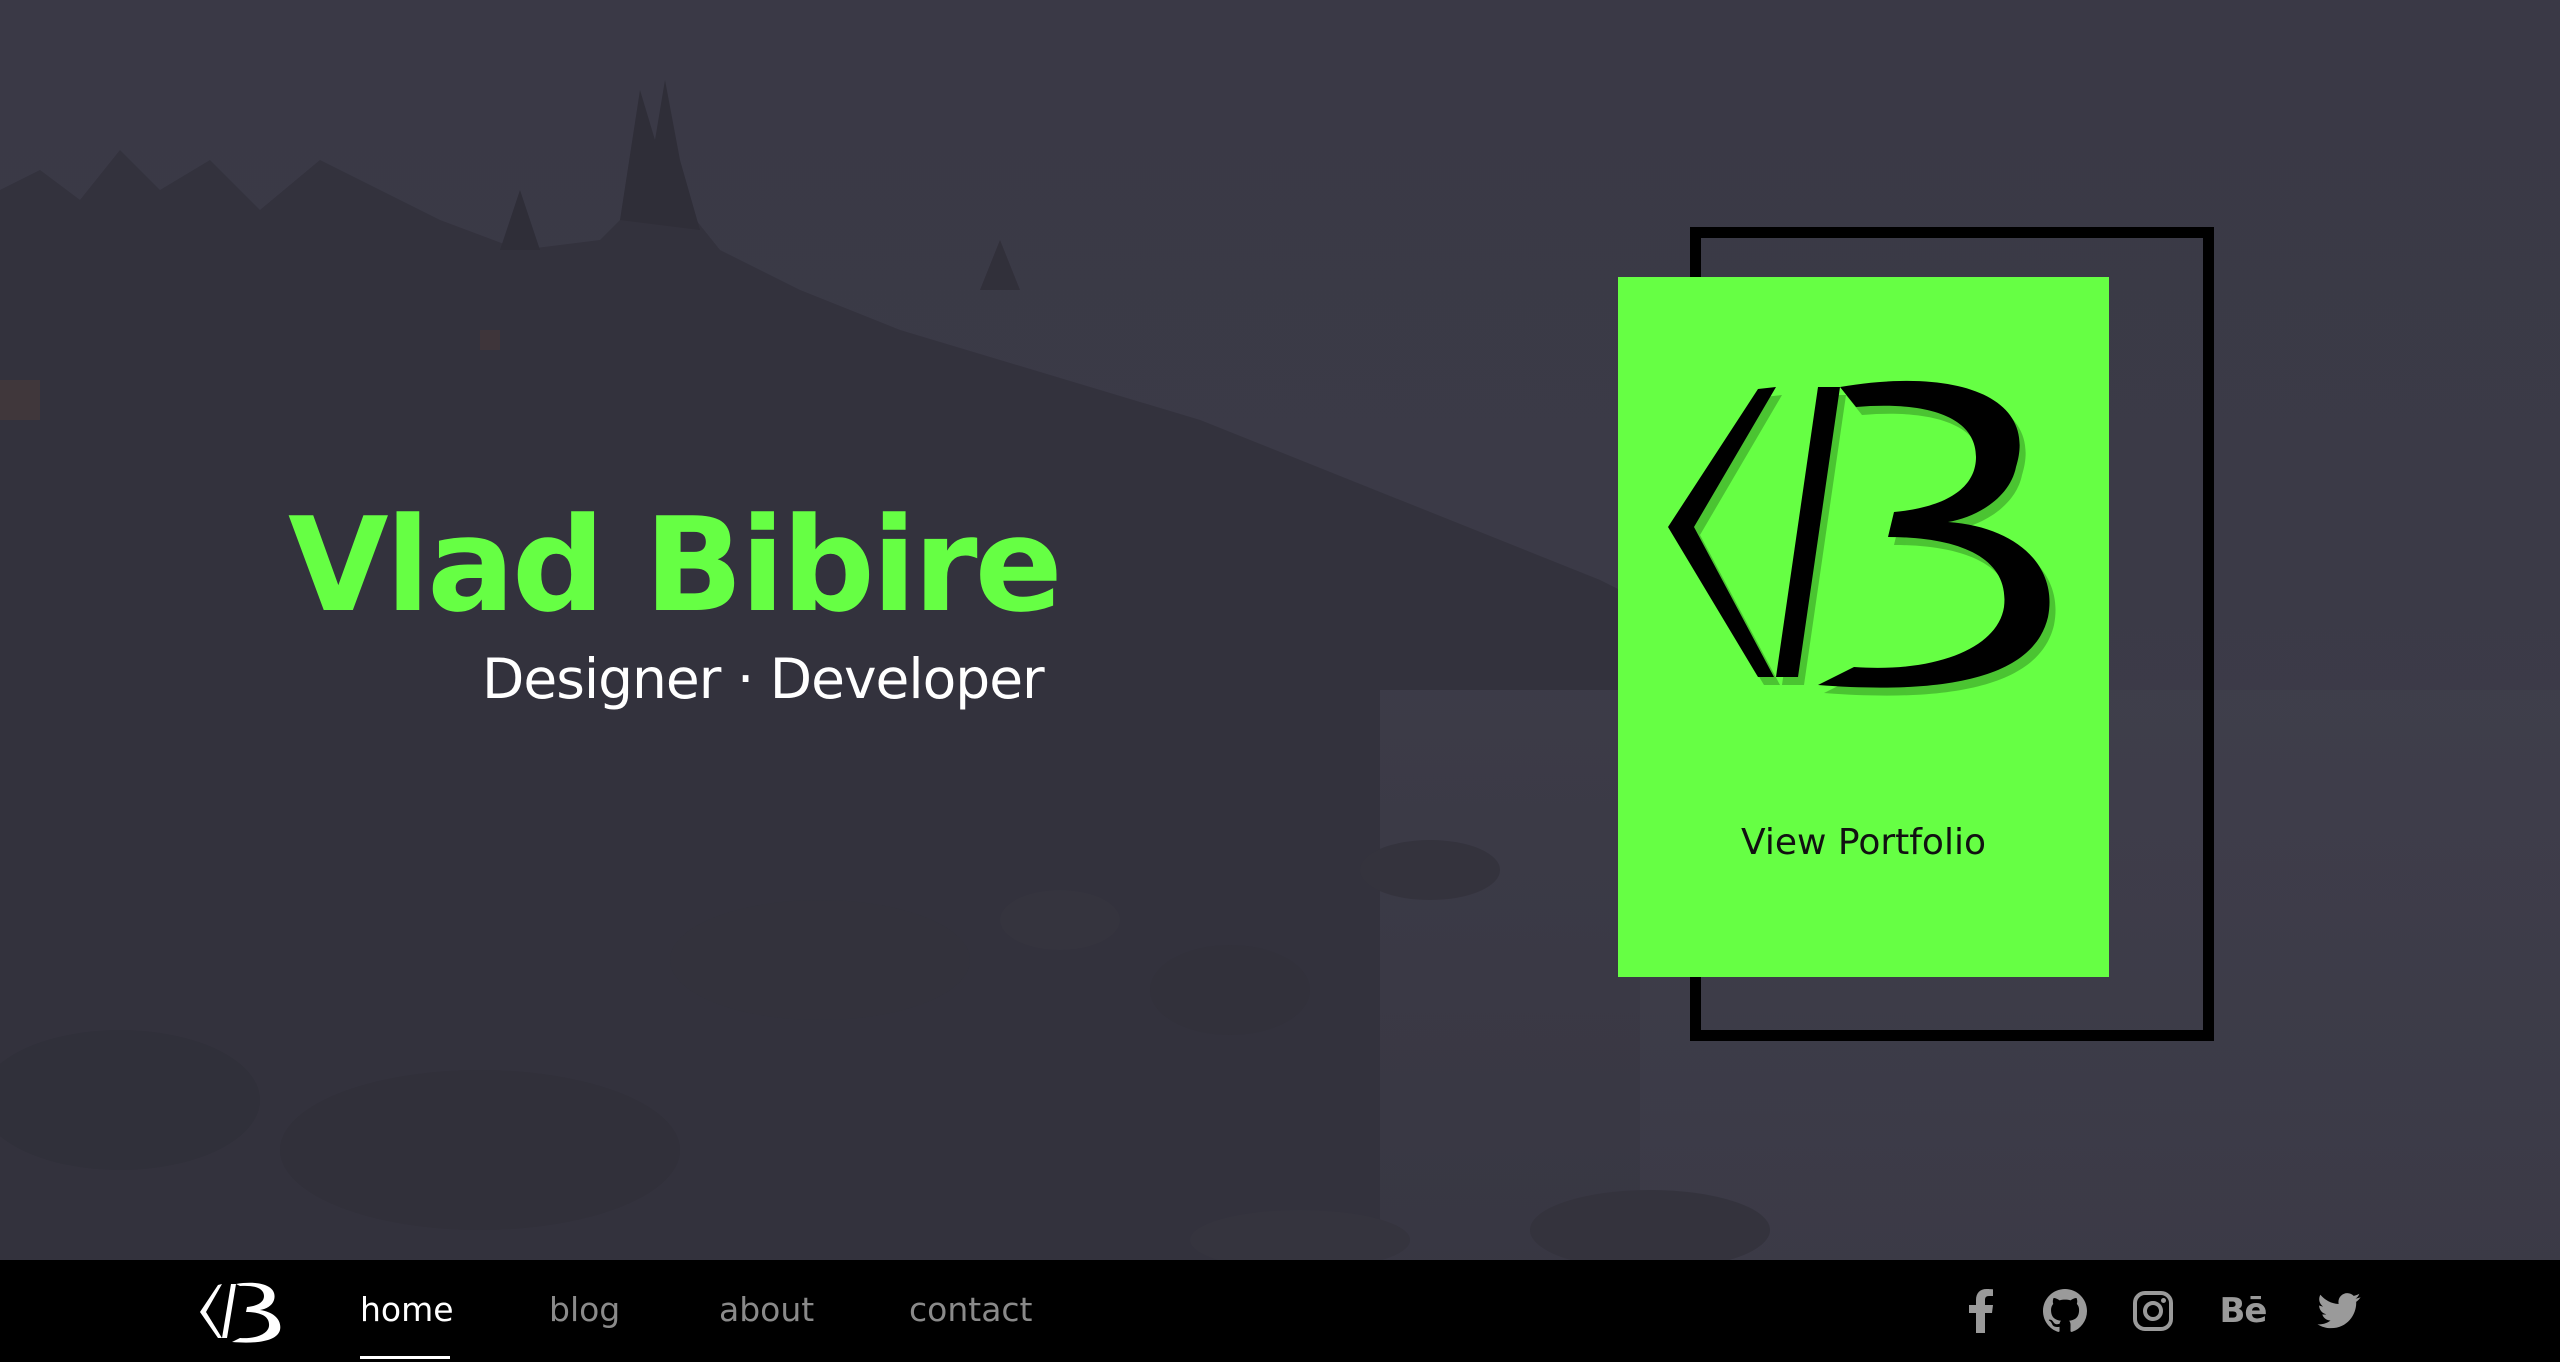  I want to click on hero-subtitle: Designer · Developer, so click(763, 679).